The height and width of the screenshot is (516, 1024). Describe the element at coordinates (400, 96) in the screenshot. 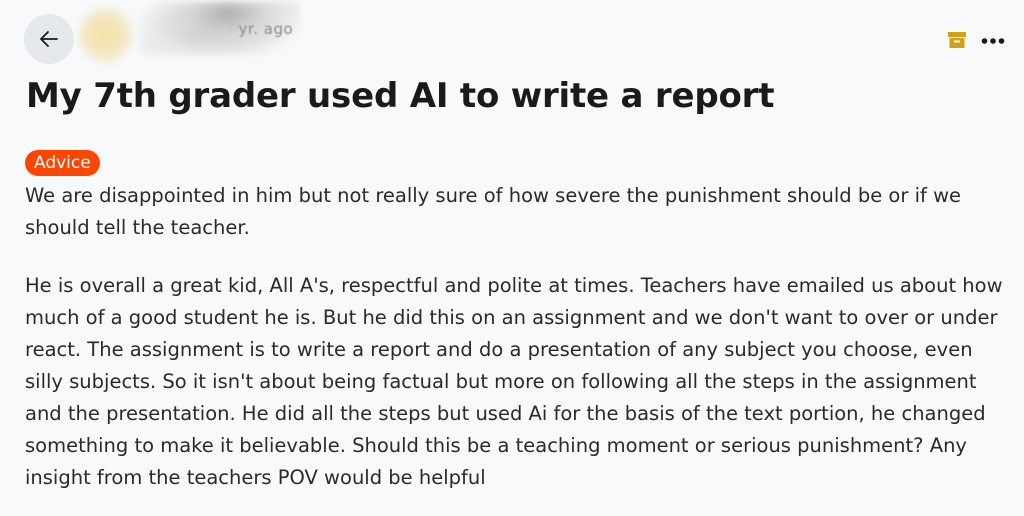

I see `post-title: My 7th grader used AI to write a report` at that location.